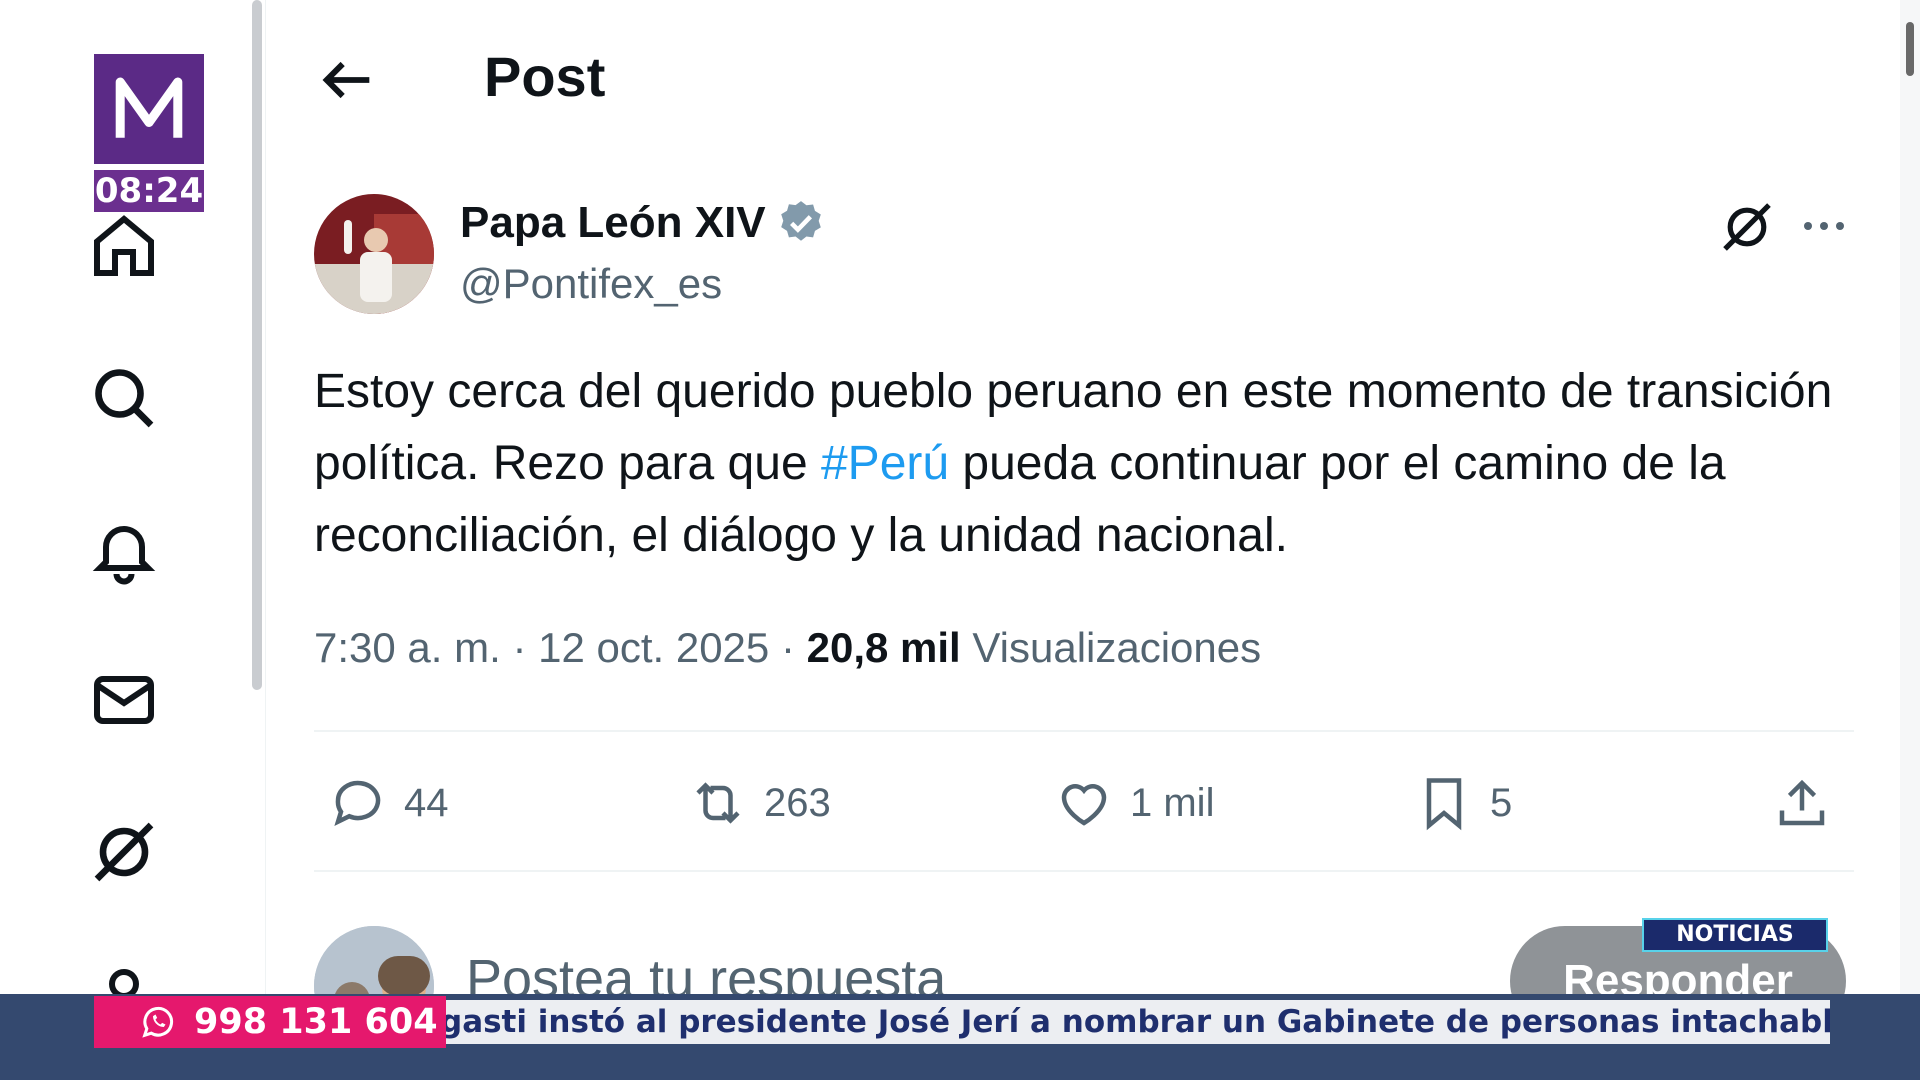  Describe the element at coordinates (797, 802) in the screenshot. I see `repost-count: 263` at that location.